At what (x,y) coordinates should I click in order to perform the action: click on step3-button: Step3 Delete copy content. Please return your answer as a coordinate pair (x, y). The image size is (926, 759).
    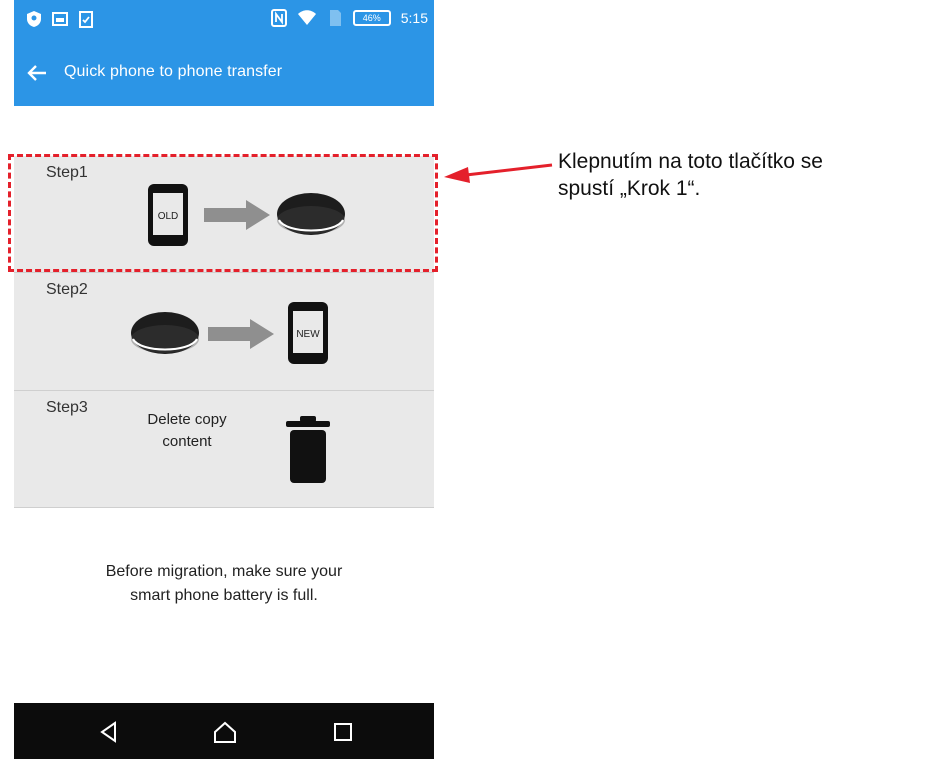
    Looking at the image, I should click on (224, 449).